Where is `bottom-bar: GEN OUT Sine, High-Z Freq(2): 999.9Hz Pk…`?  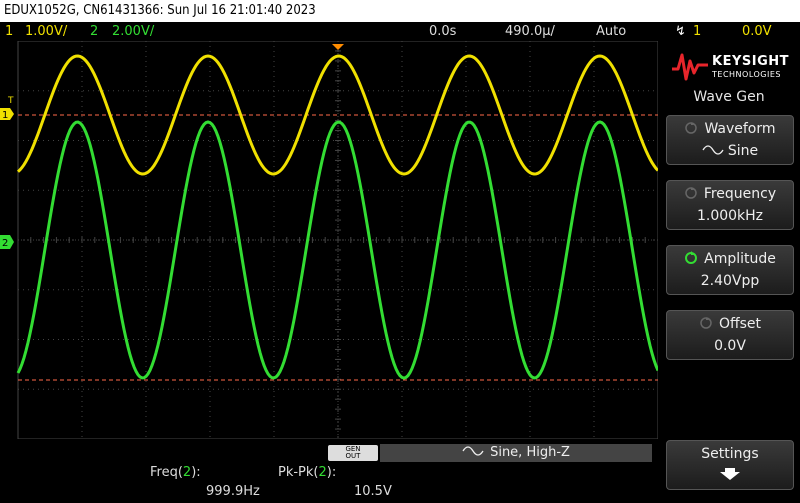 bottom-bar: GEN OUT Sine, High-Z Freq(2): 999.9Hz Pk… is located at coordinates (329, 471).